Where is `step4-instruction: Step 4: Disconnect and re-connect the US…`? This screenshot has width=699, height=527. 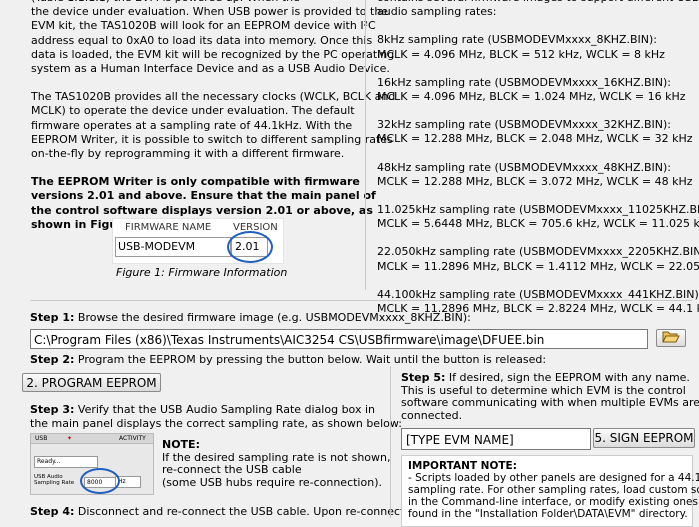
step4-instruction: Step 4: Disconnect and re-connect the US… is located at coordinates (227, 512).